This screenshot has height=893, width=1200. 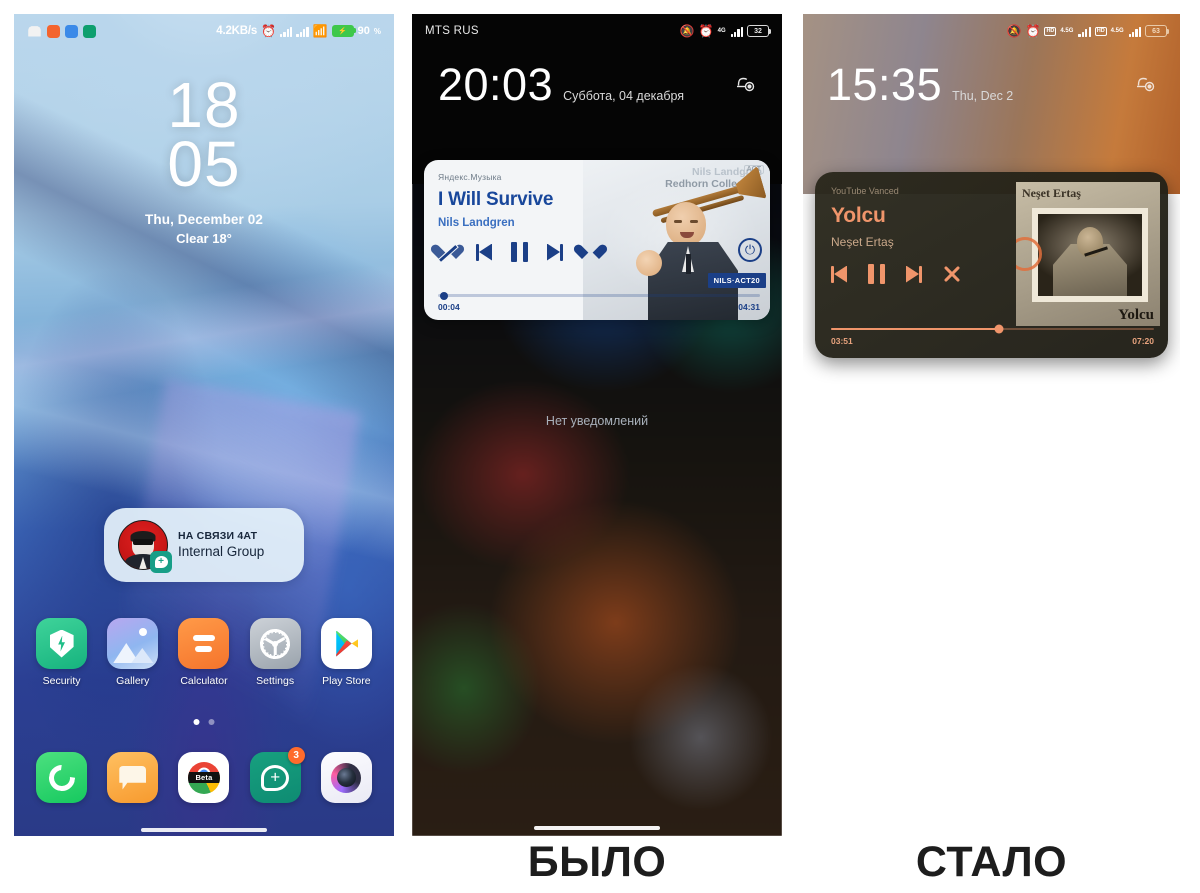 I want to click on app-play-store: Play Store, so click(x=346, y=652).